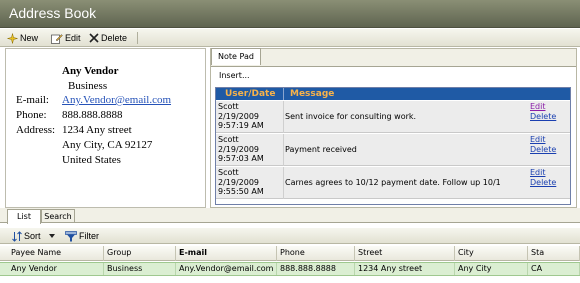 The width and height of the screenshot is (580, 283). Describe the element at coordinates (116, 100) in the screenshot. I see `vendor-email-link: Any.Vendor@email.com` at that location.